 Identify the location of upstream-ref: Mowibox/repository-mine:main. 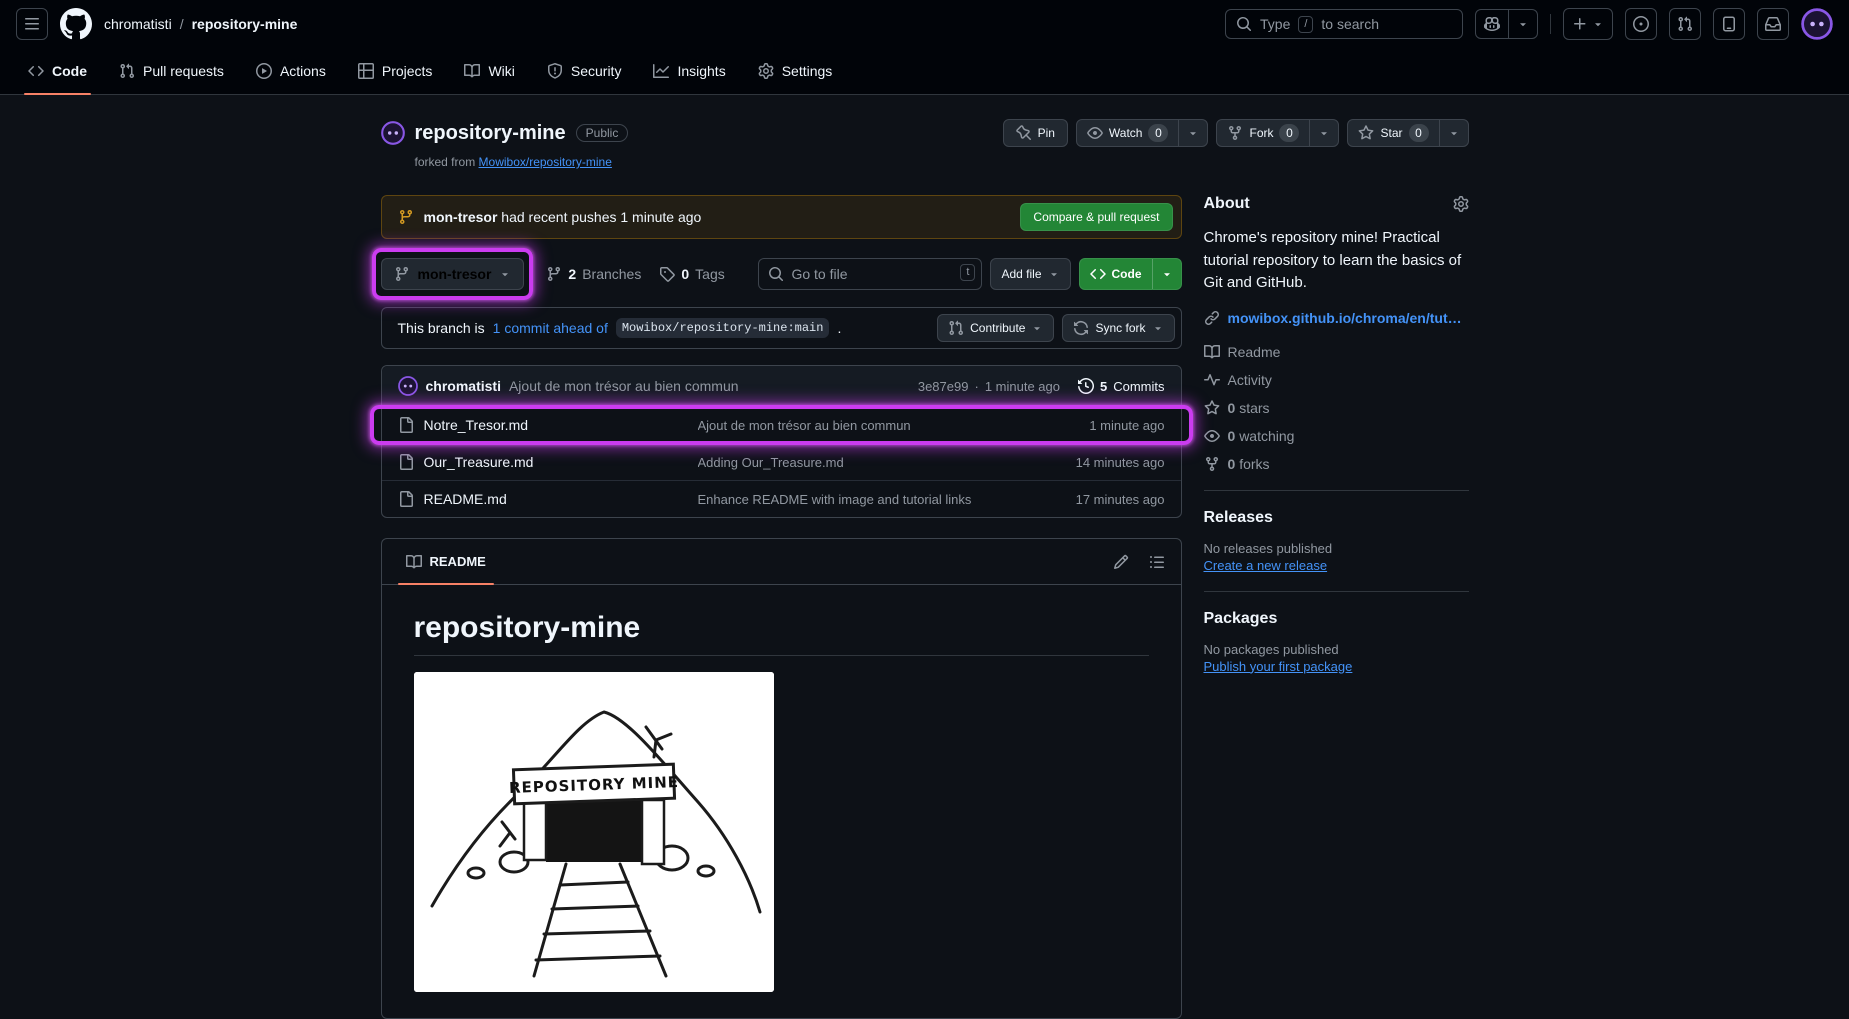
(722, 328).